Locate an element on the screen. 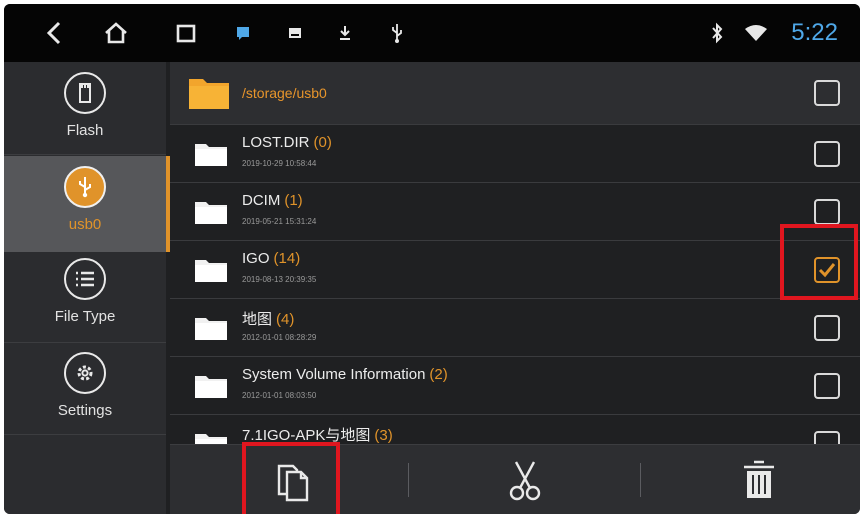  gallery-icon is located at coordinates (295, 33).